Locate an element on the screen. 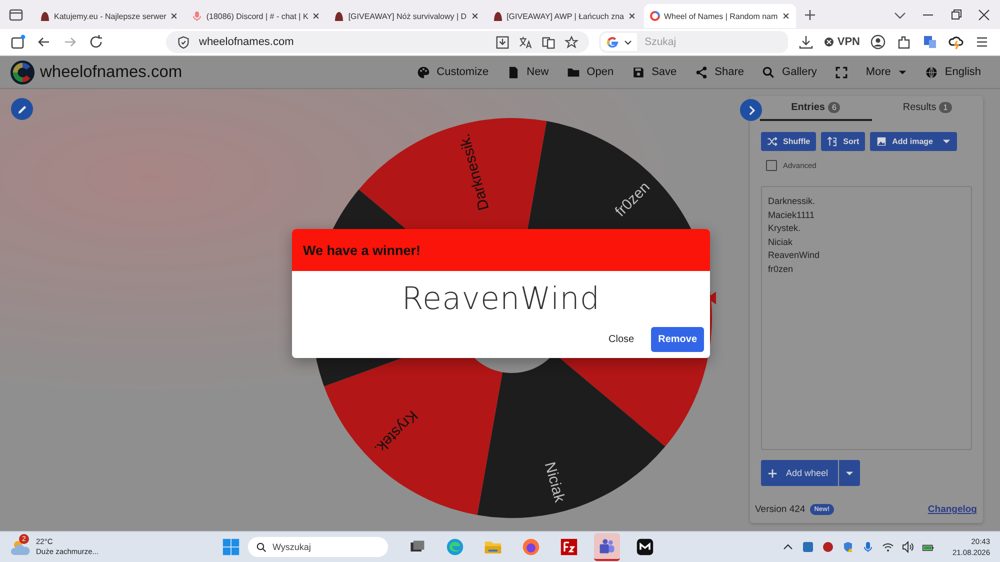 Image resolution: width=1000 pixels, height=562 pixels. search-field: Szukaj is located at coordinates (712, 42).